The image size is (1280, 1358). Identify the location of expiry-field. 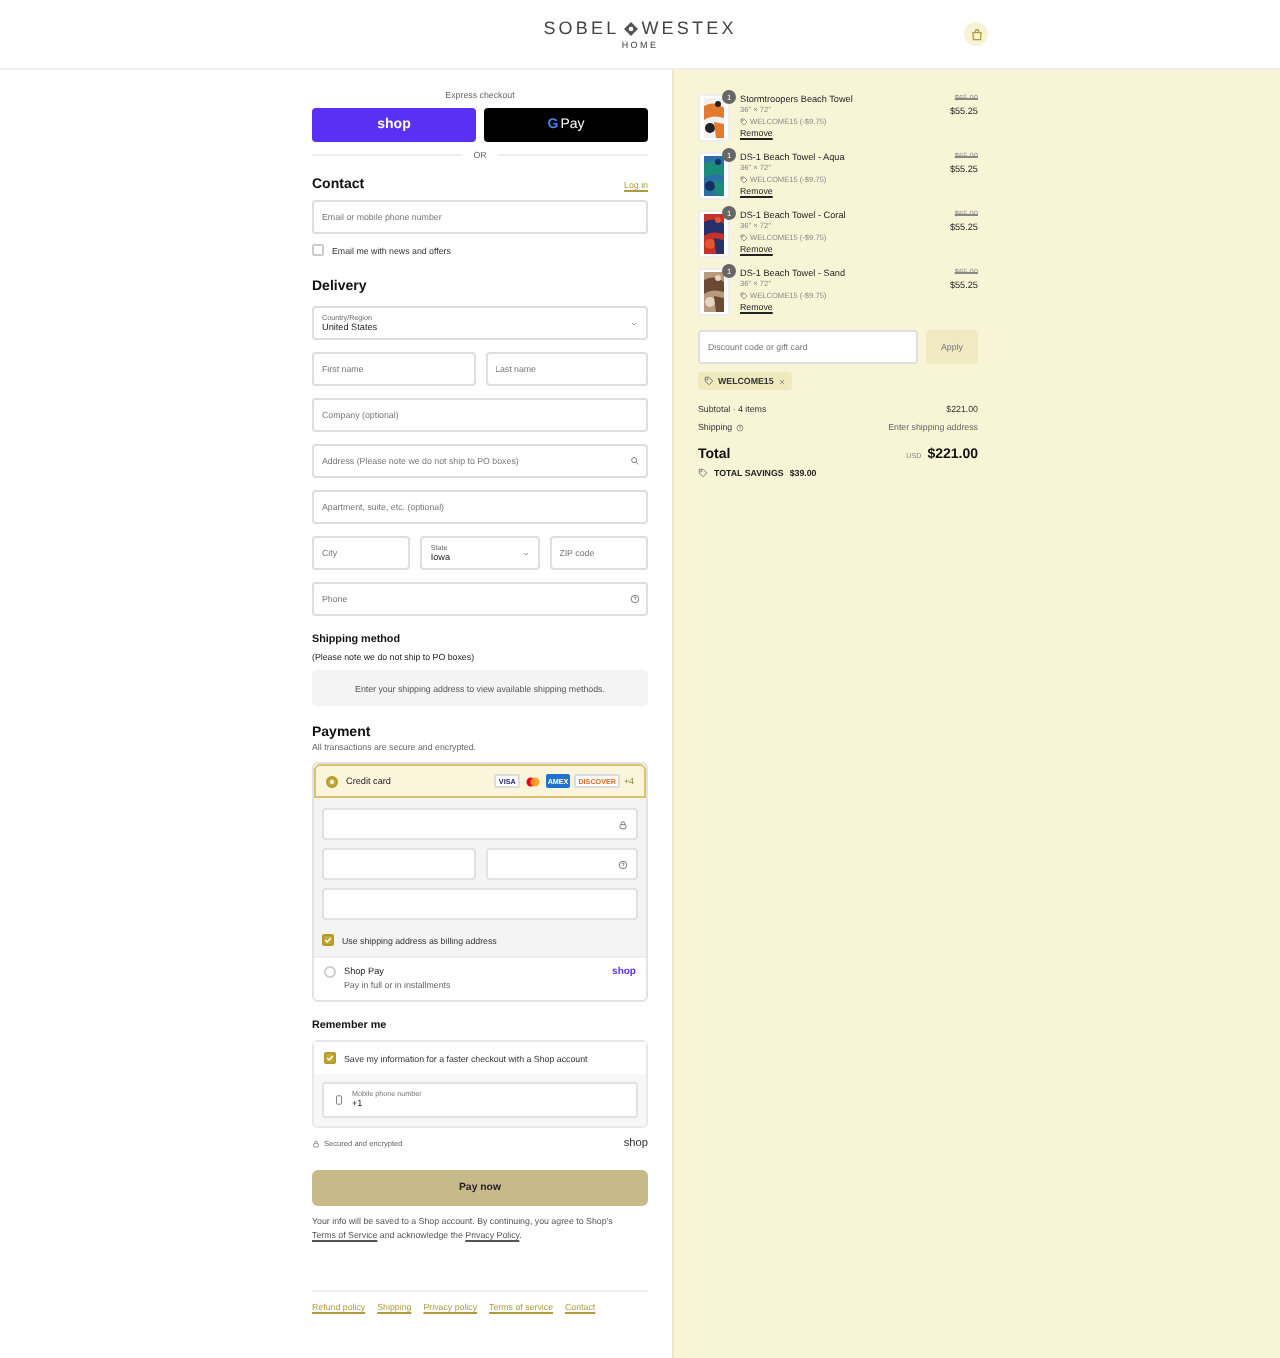
(398, 864).